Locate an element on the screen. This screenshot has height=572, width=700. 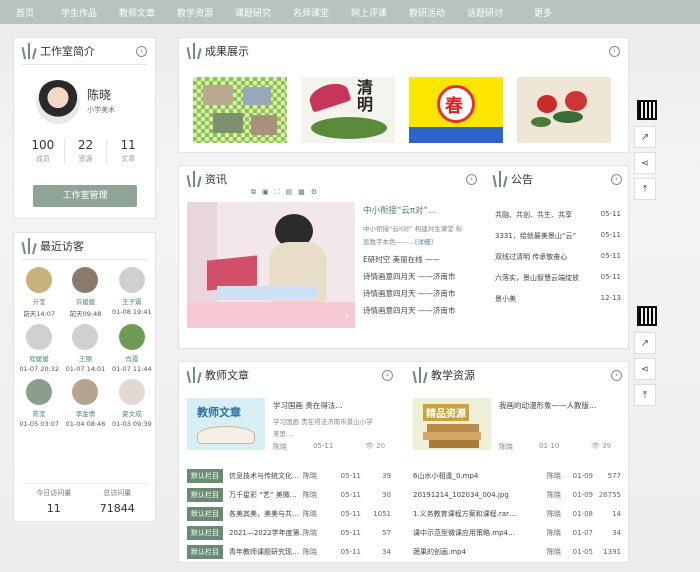
visitor-item: 亓莹 前天14:07 is located at coordinates (39, 292).